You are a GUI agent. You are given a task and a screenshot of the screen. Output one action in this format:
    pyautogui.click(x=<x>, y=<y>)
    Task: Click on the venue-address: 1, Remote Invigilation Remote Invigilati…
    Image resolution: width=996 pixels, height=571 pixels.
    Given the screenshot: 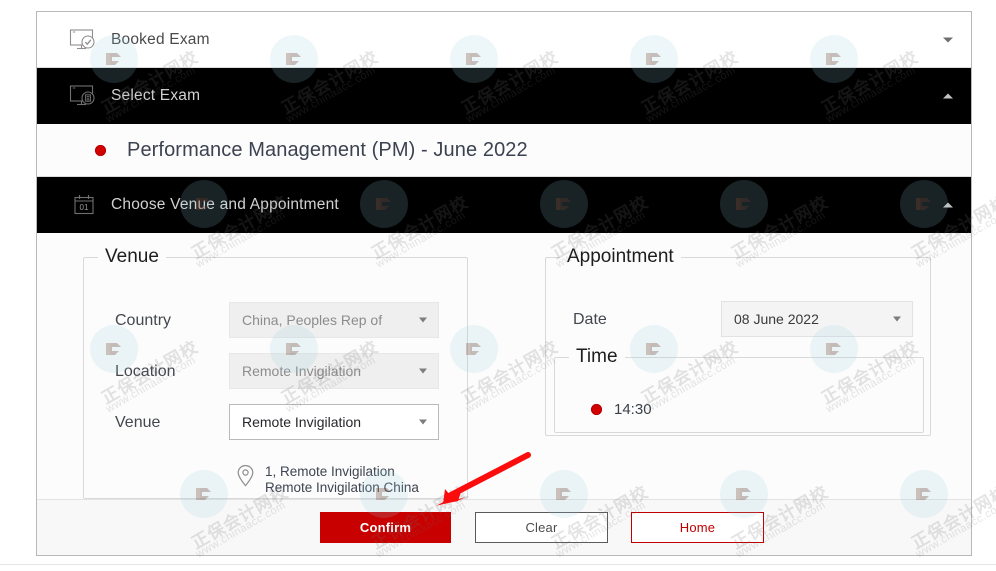 What is the action you would take?
    pyautogui.click(x=327, y=480)
    